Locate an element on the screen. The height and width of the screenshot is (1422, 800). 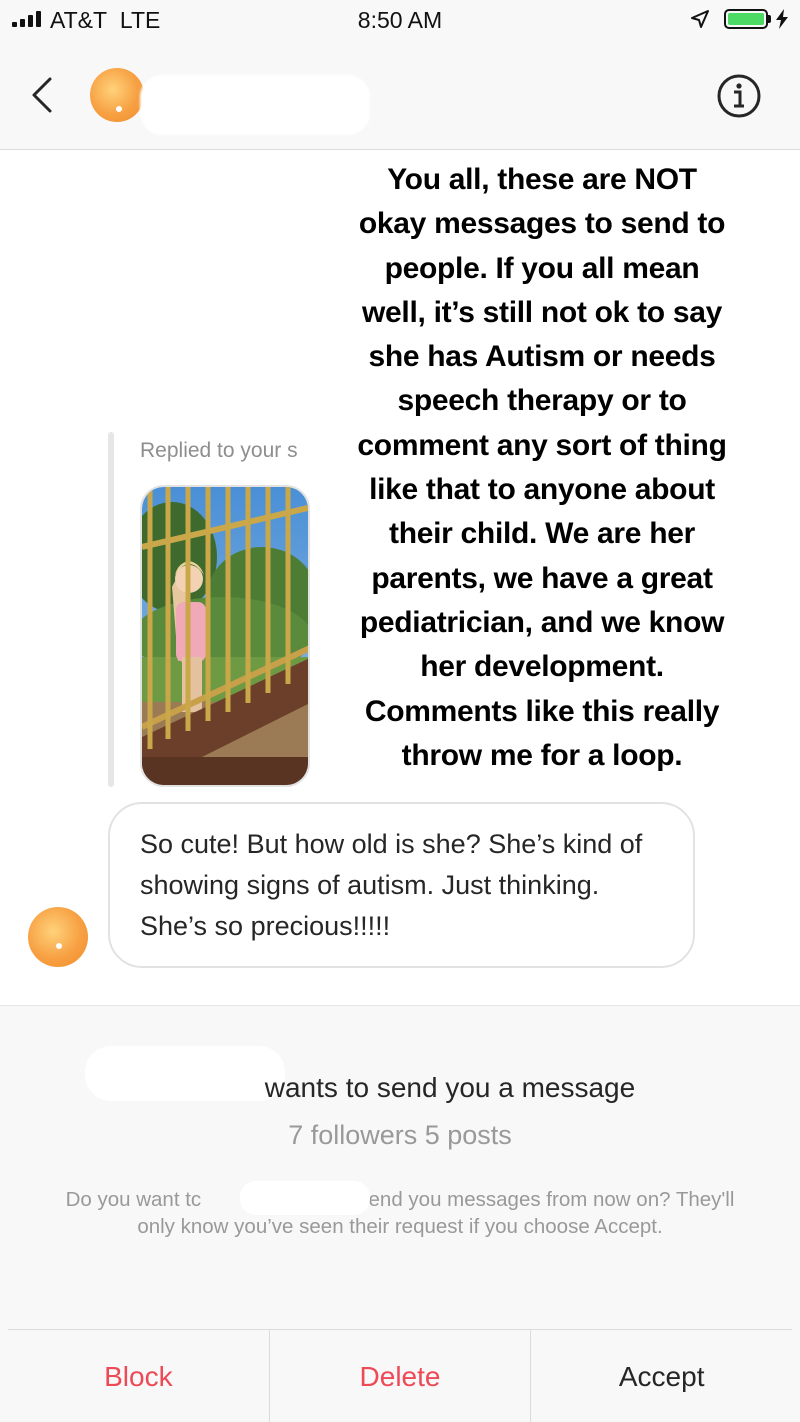
overlay-line: like that to anyone about is located at coordinates (542, 490).